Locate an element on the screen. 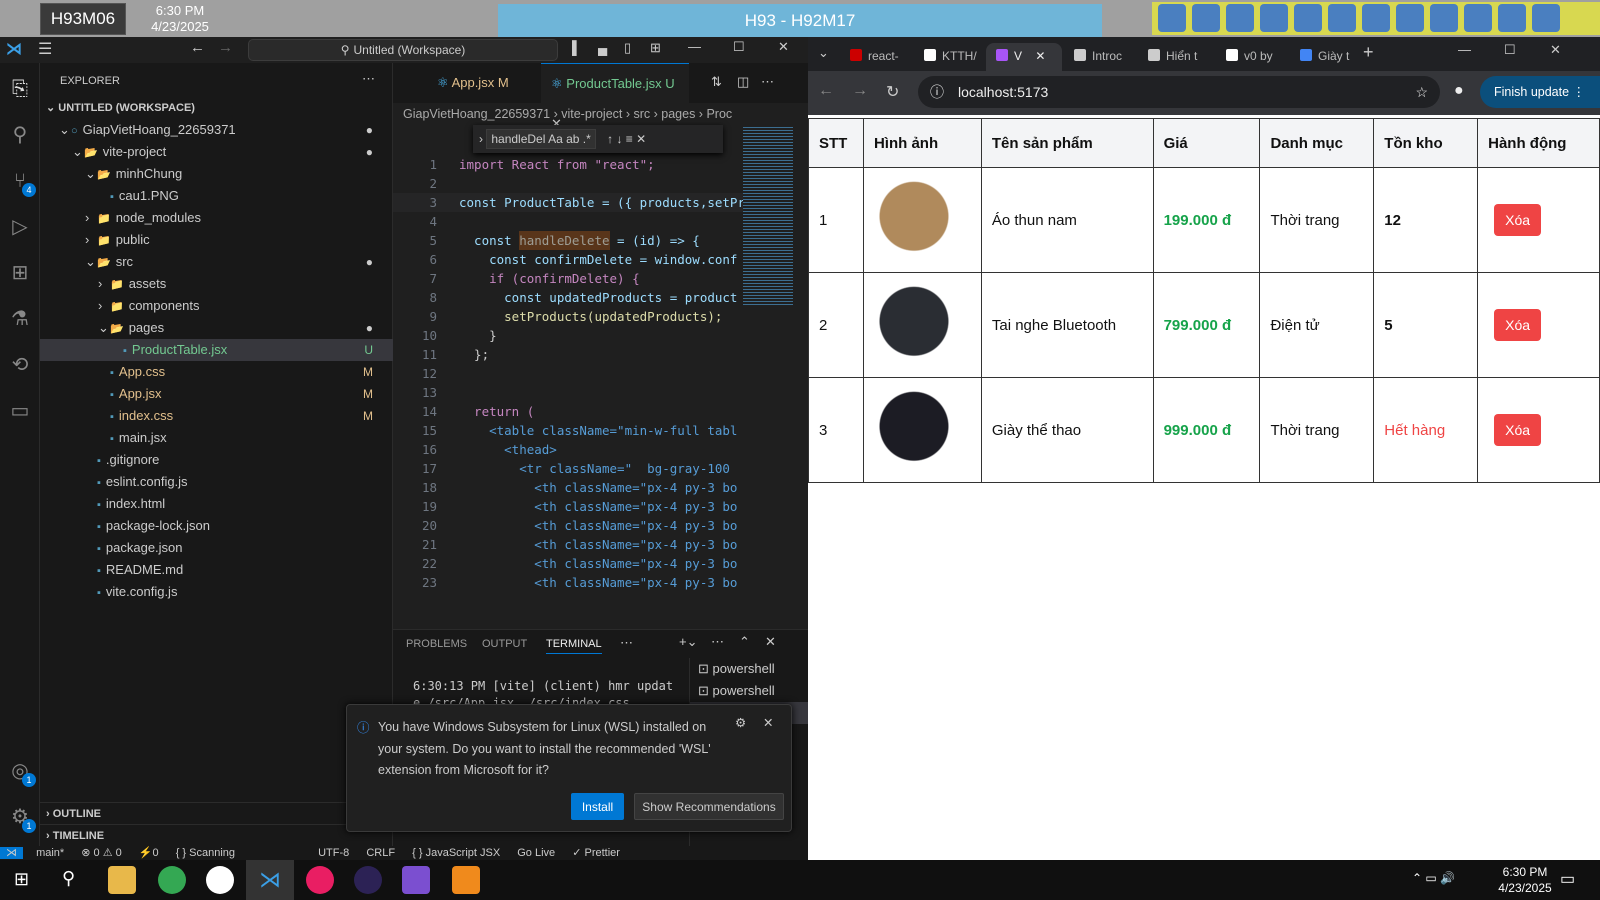 This screenshot has height=900, width=1600. split-editor-icon: ◫ is located at coordinates (743, 82).